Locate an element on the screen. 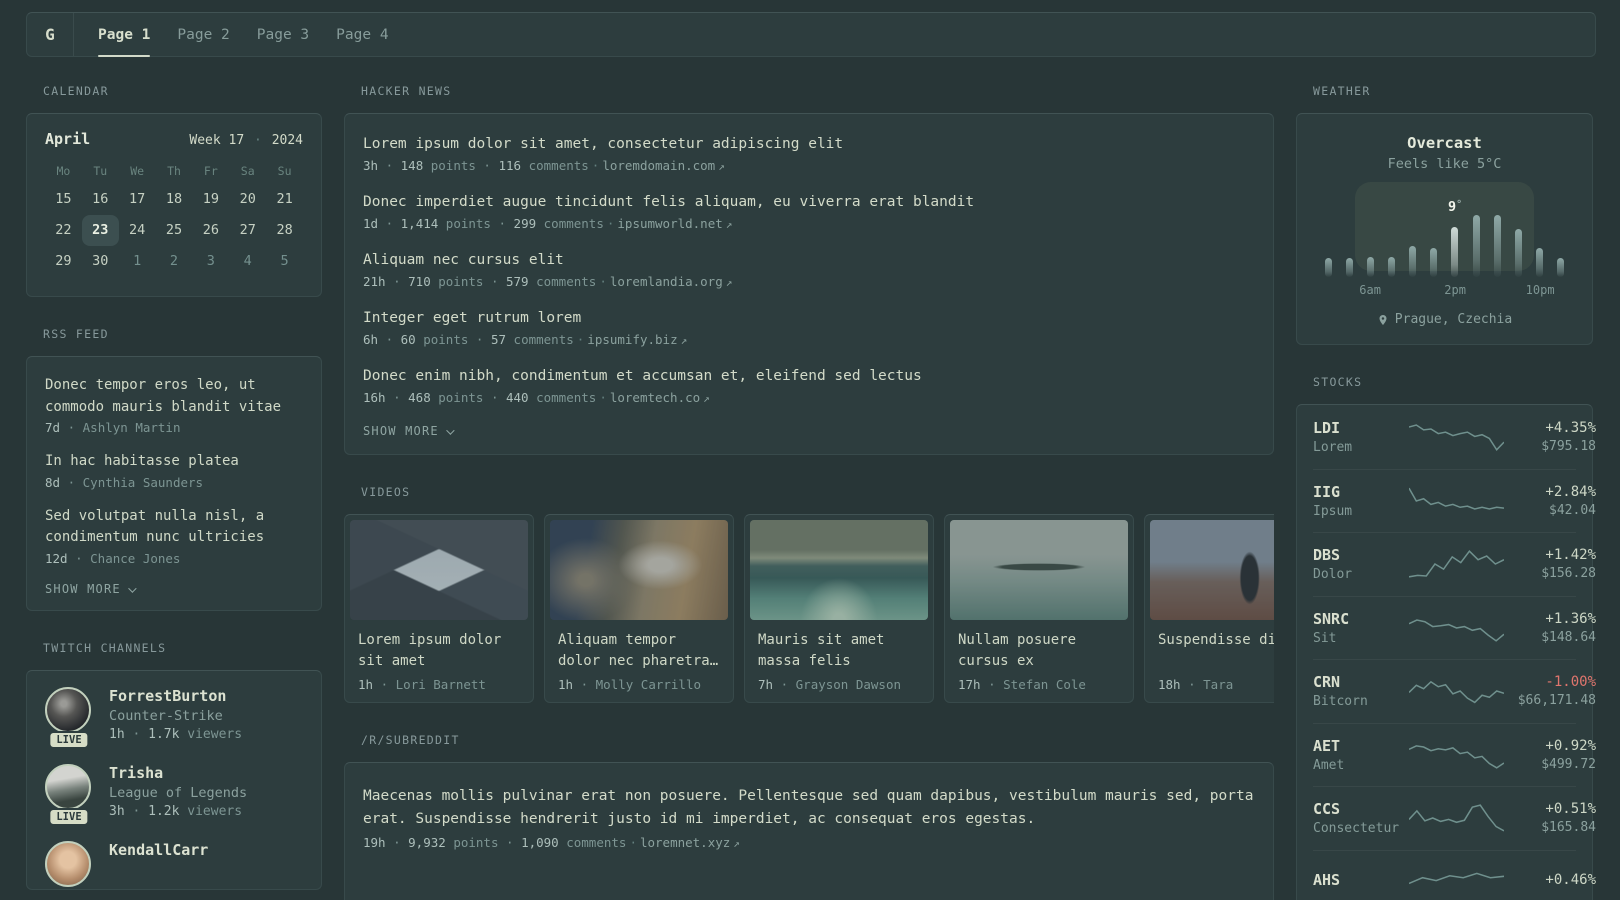  weather-section-title: WEATHER is located at coordinates (1342, 91).